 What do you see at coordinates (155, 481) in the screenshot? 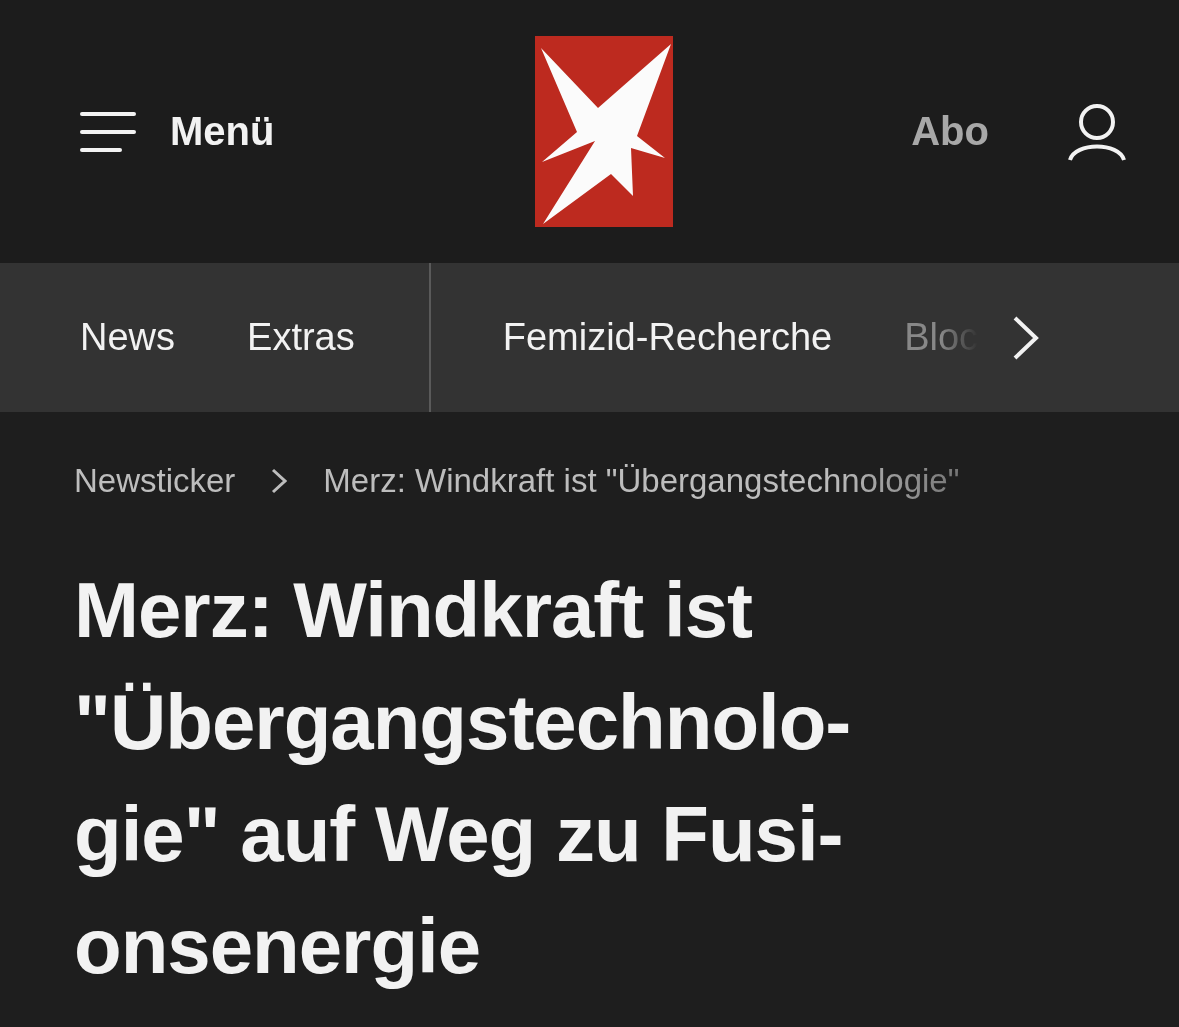
I see `breadcrumb-link: Newsticker` at bounding box center [155, 481].